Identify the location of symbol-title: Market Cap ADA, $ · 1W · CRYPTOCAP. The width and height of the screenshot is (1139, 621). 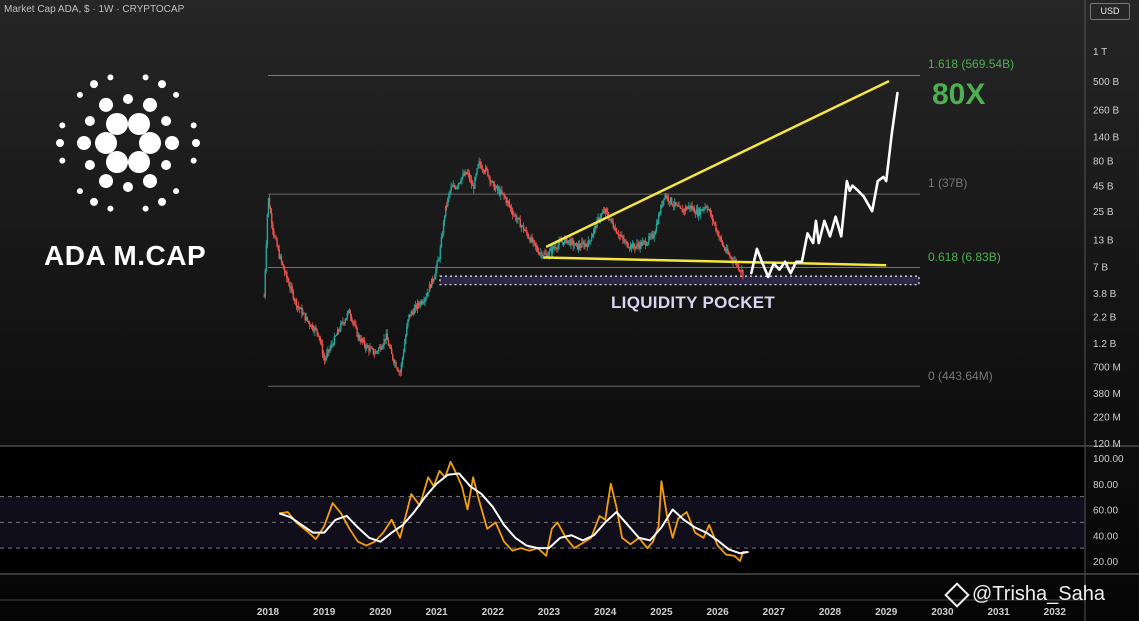
(94, 9).